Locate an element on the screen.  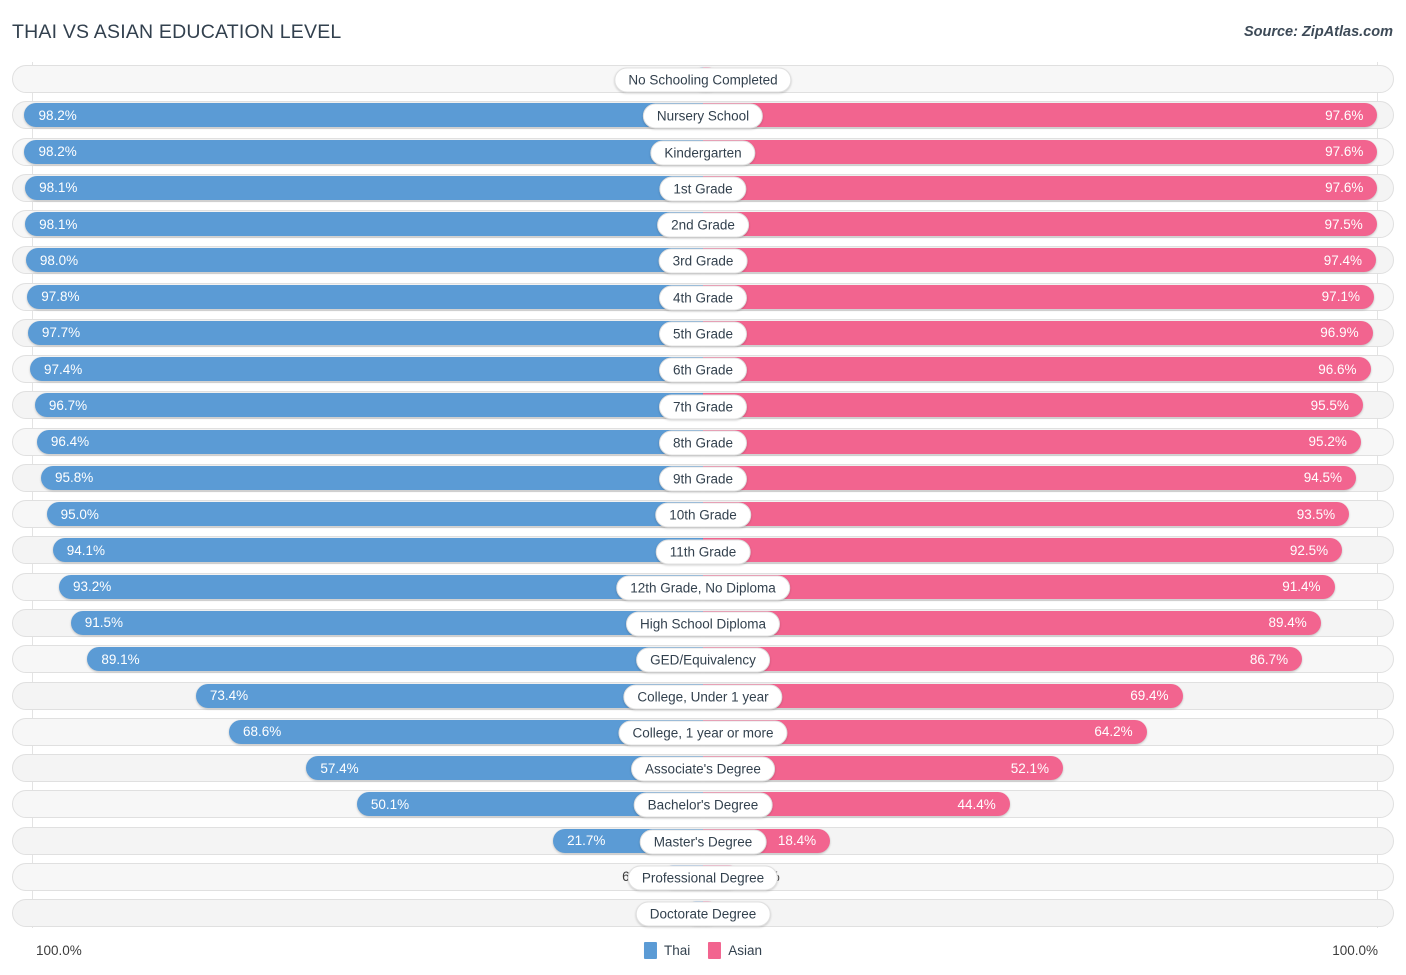
bar-asian: 92.5% is located at coordinates (1023, 550).